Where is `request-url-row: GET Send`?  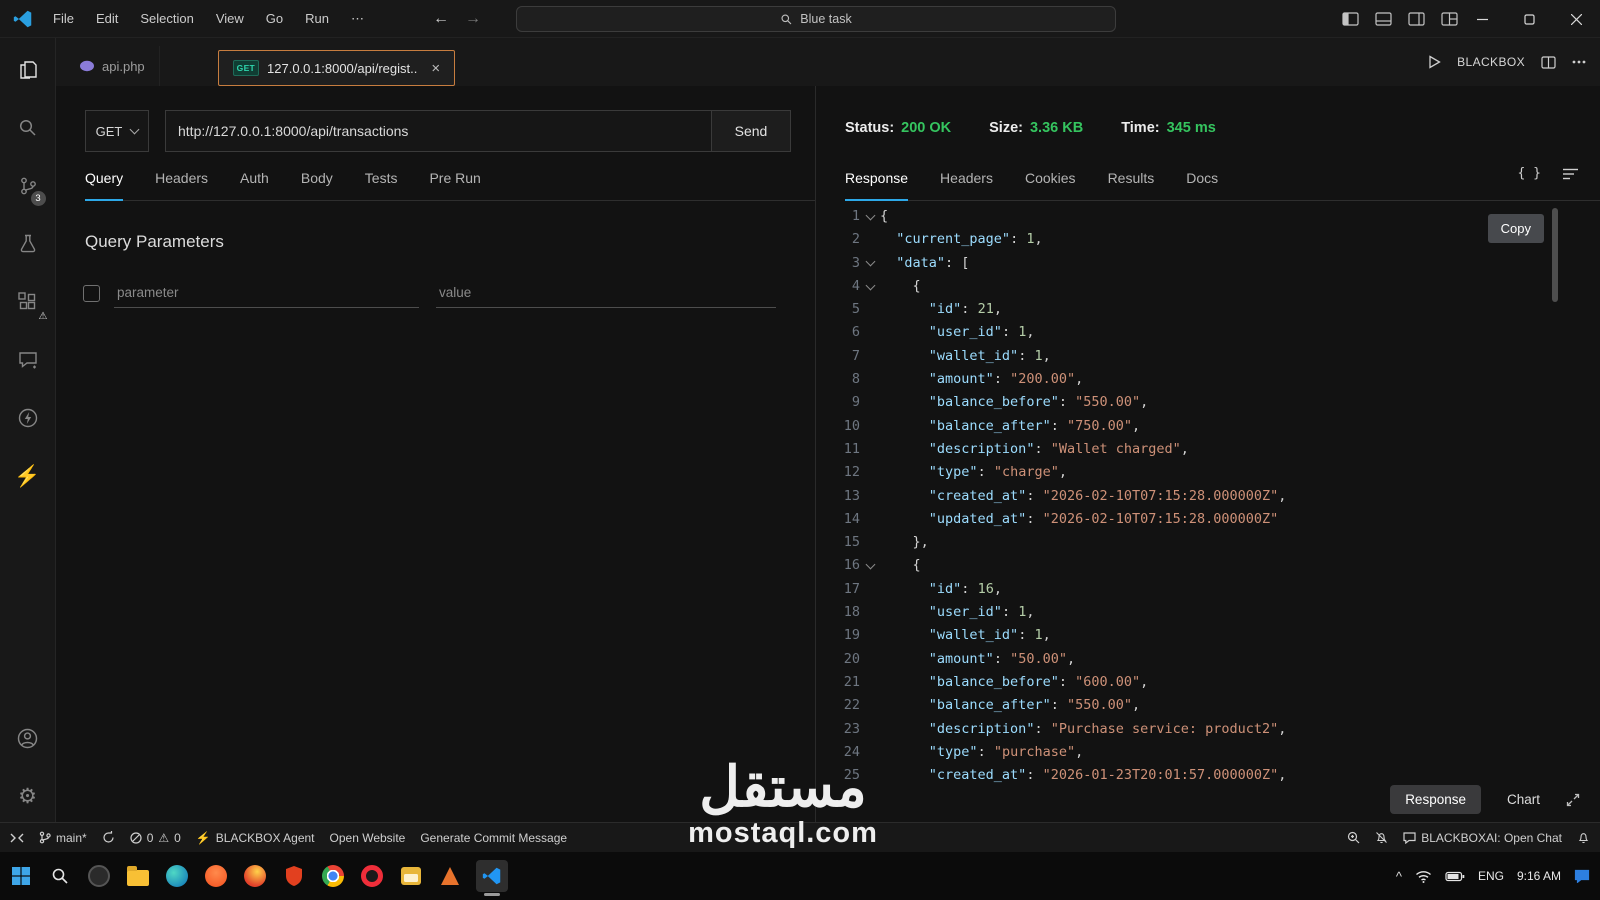 request-url-row: GET Send is located at coordinates (438, 131).